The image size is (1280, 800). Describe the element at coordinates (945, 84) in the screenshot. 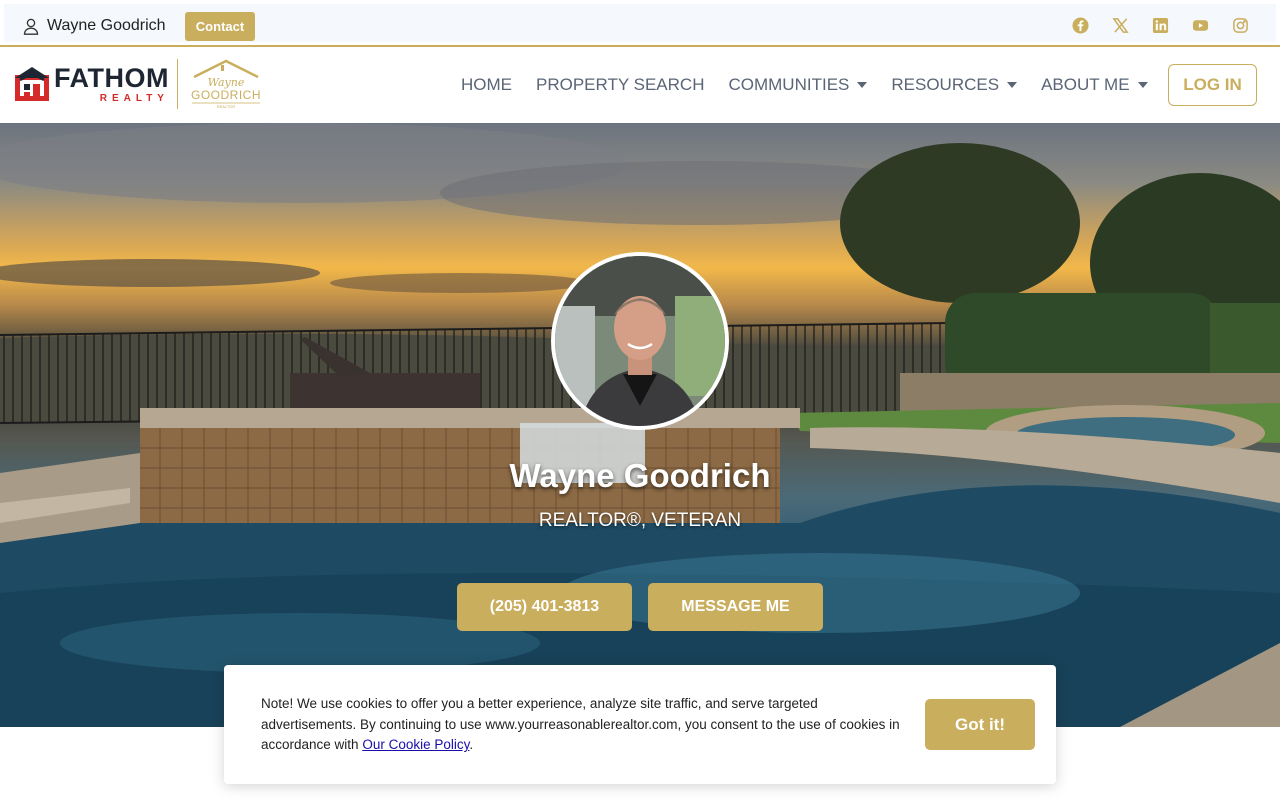

I see `nav-resources-label: RESOURCES` at that location.